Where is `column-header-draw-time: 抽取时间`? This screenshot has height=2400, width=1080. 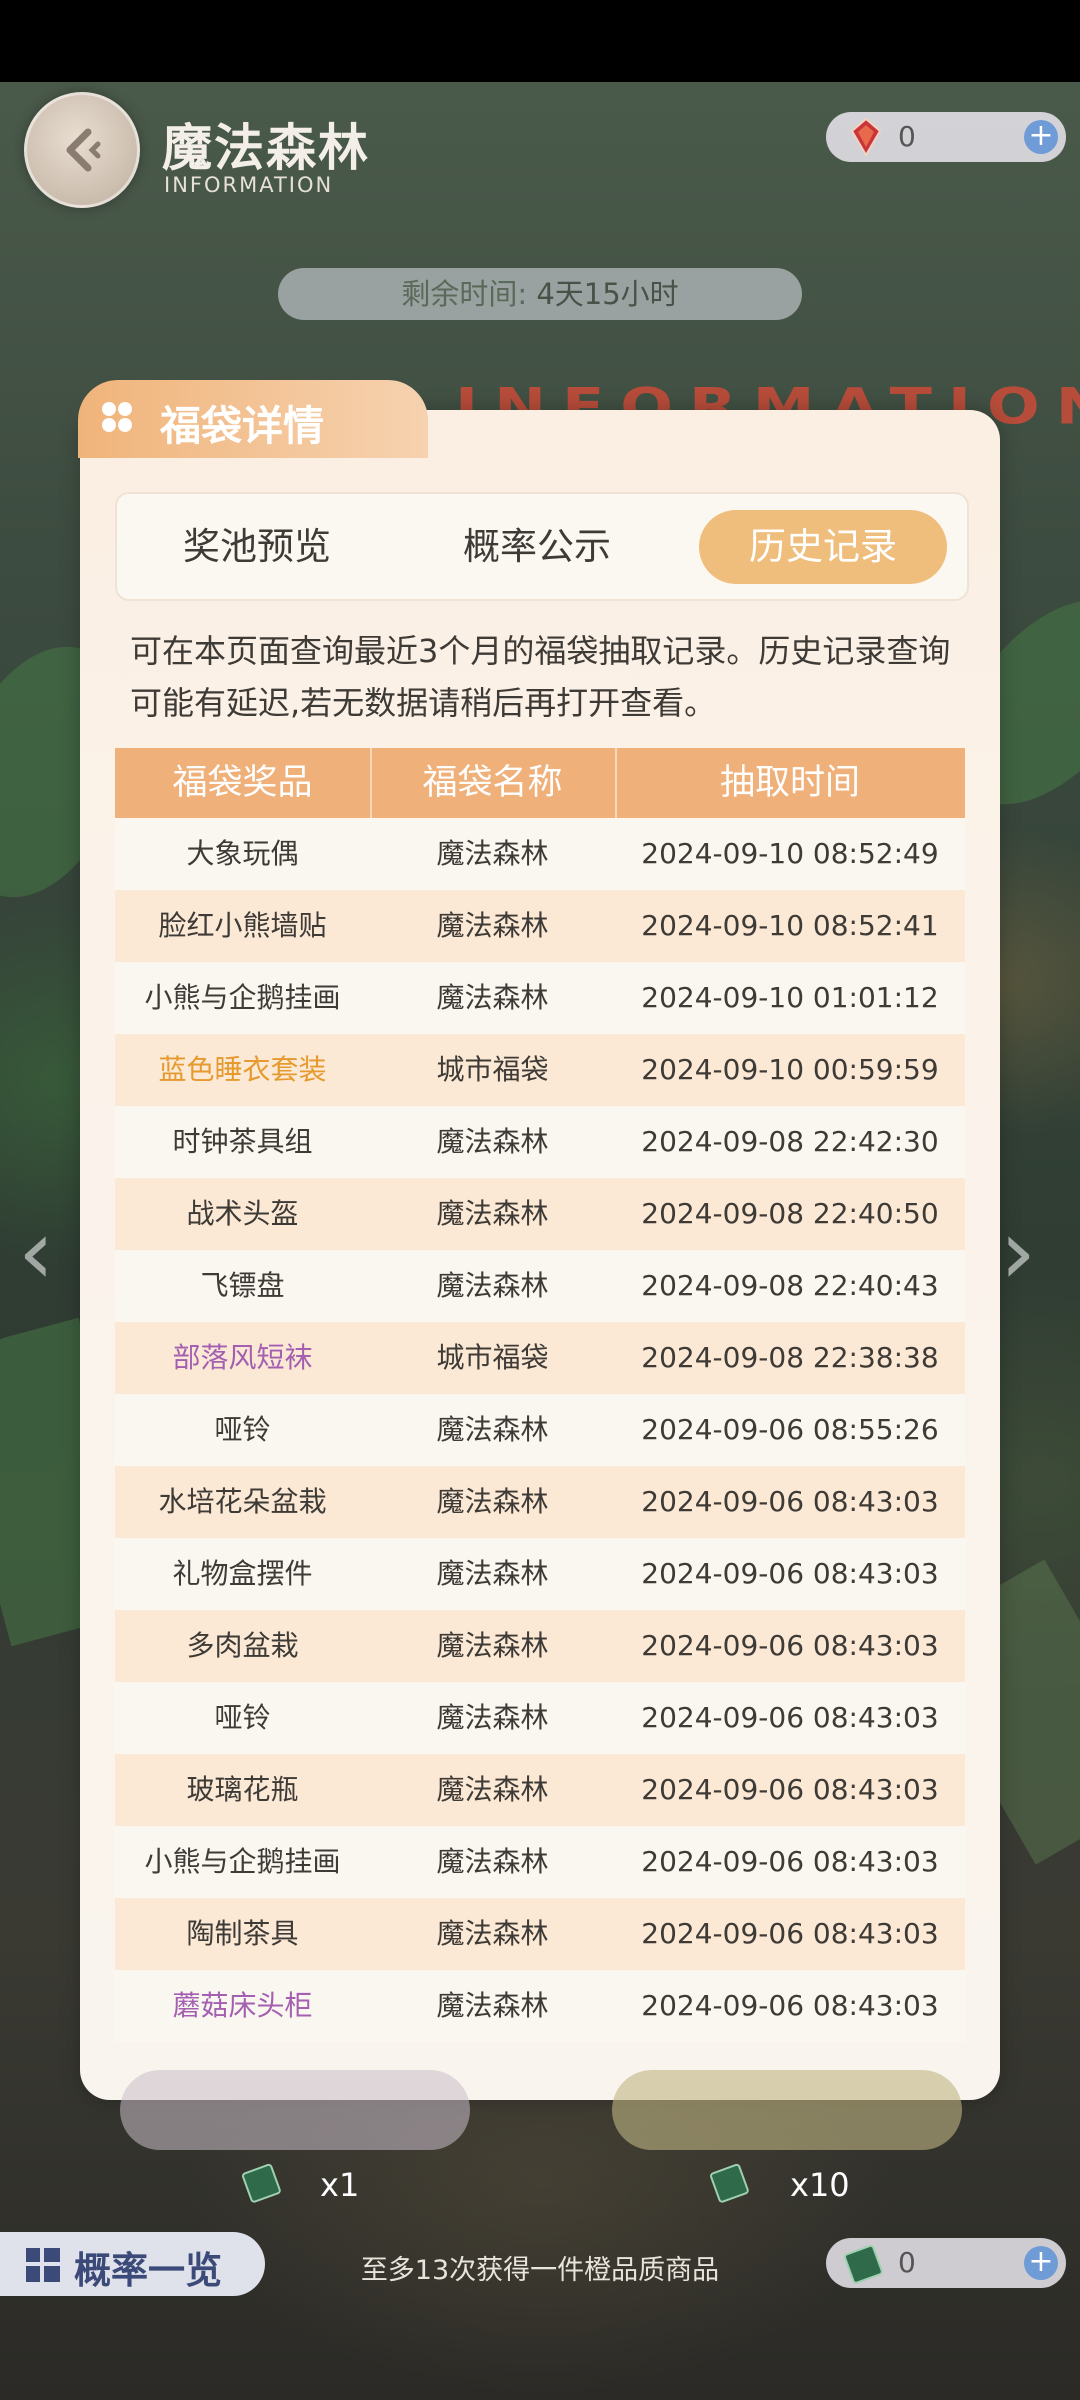 column-header-draw-time: 抽取时间 is located at coordinates (789, 783).